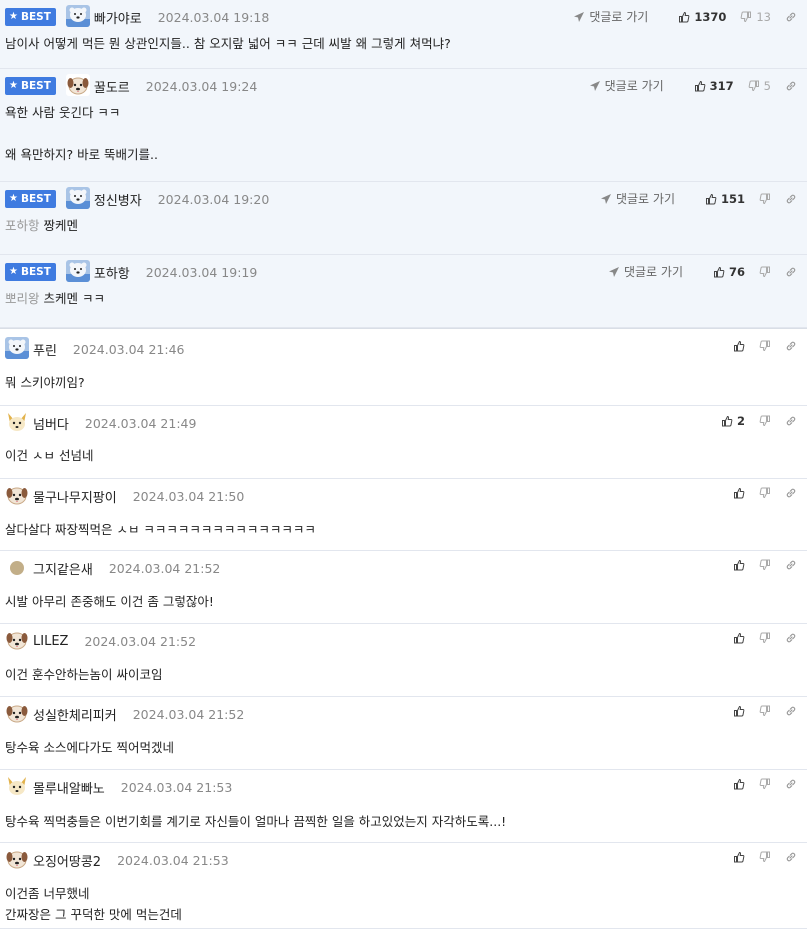 Image resolution: width=807 pixels, height=932 pixels. What do you see at coordinates (702, 271) in the screenshot?
I see `comment-actions: 댓글로 가기 76` at bounding box center [702, 271].